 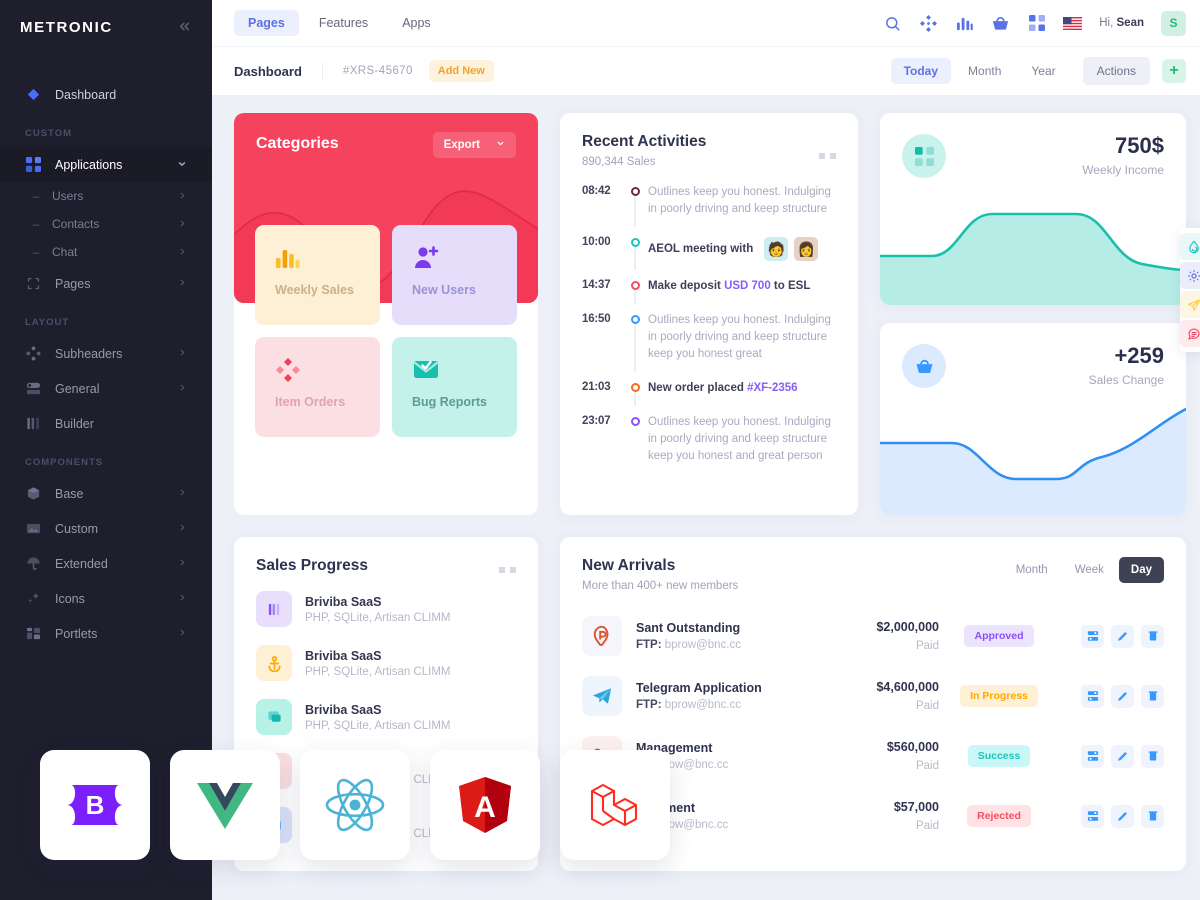 I want to click on tile-label: Bug Reports, so click(x=449, y=402).